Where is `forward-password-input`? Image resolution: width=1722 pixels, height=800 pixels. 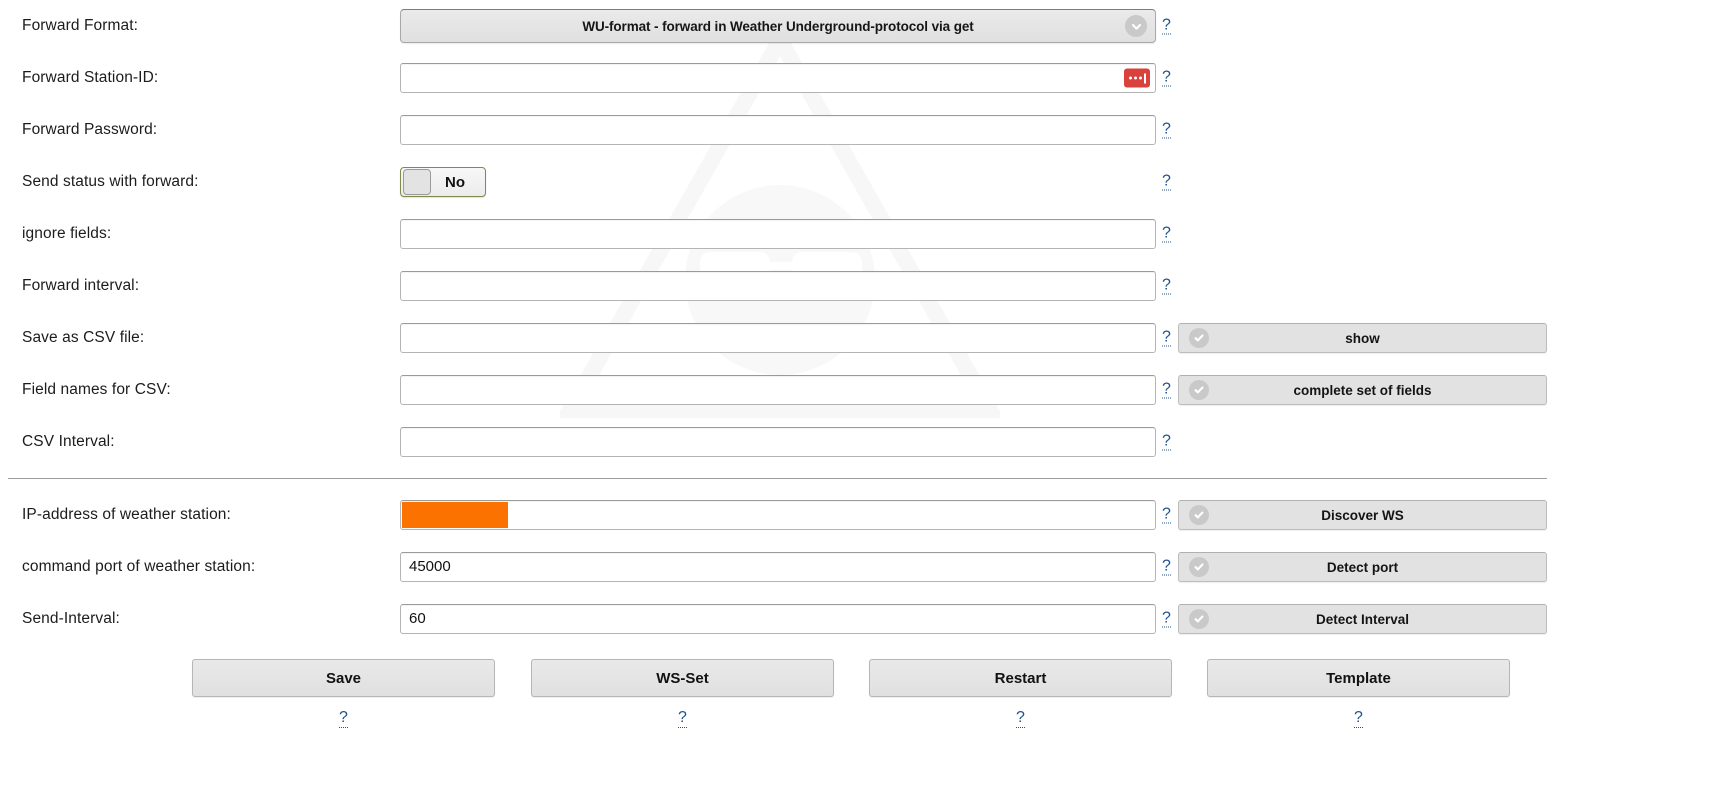 forward-password-input is located at coordinates (778, 130).